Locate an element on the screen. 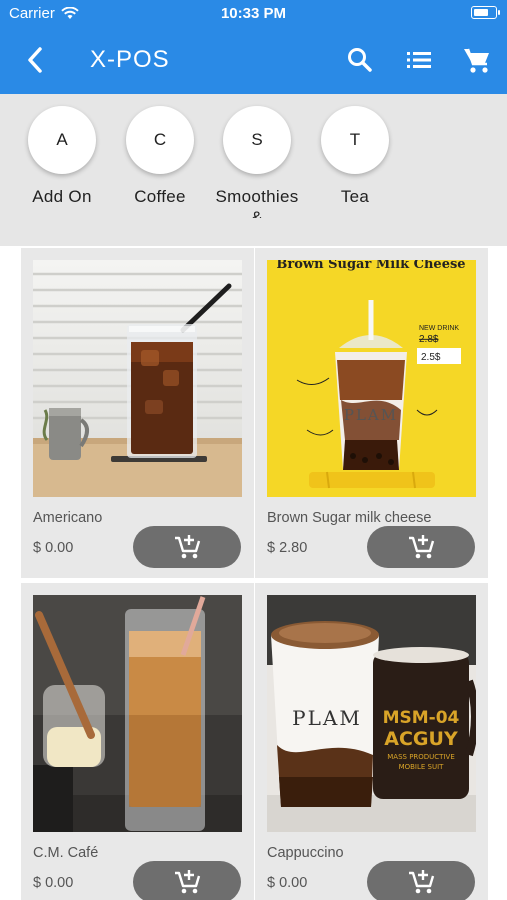 This screenshot has width=507, height=900. category-tea: T Tea is located at coordinates (355, 162).